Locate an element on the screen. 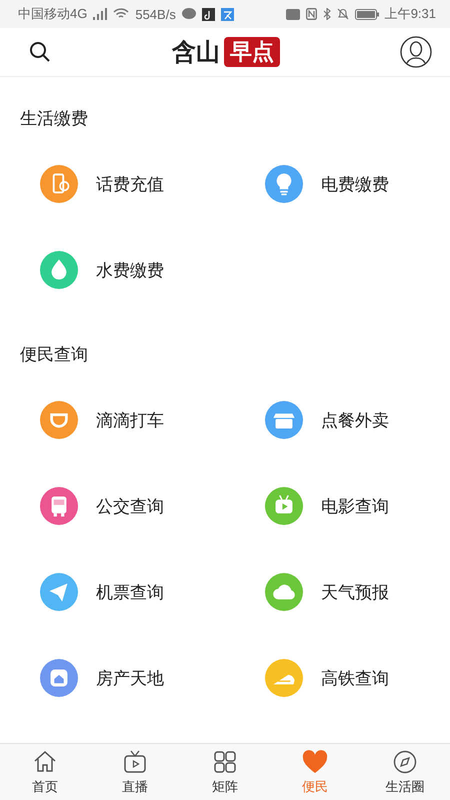 The height and width of the screenshot is (800, 450). service-item: 房产天地 is located at coordinates (112, 678).